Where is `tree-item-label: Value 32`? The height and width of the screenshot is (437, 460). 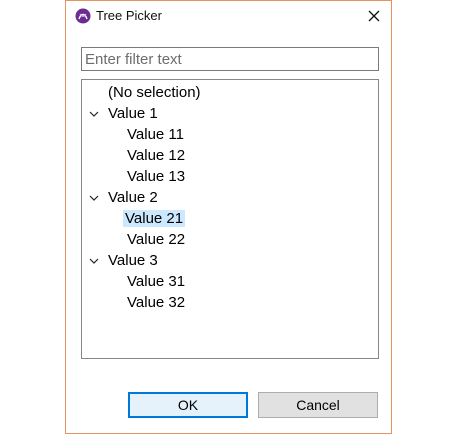 tree-item-label: Value 32 is located at coordinates (156, 302).